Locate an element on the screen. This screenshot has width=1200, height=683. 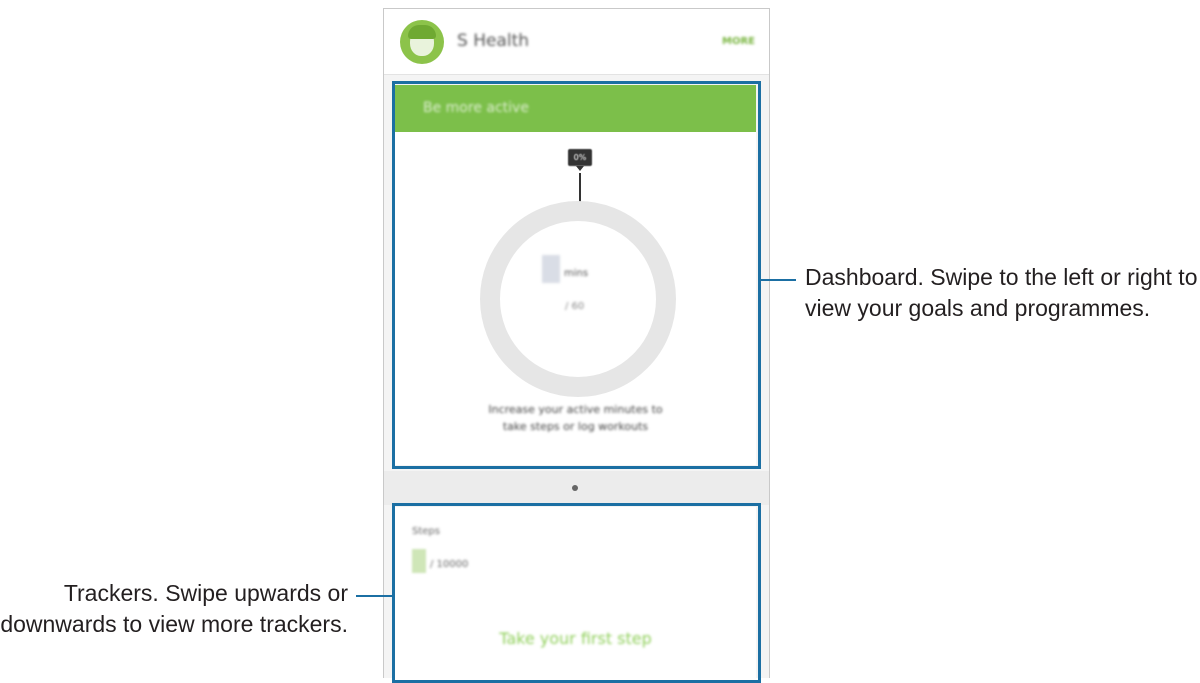
progress-tag: 0% is located at coordinates (580, 157).